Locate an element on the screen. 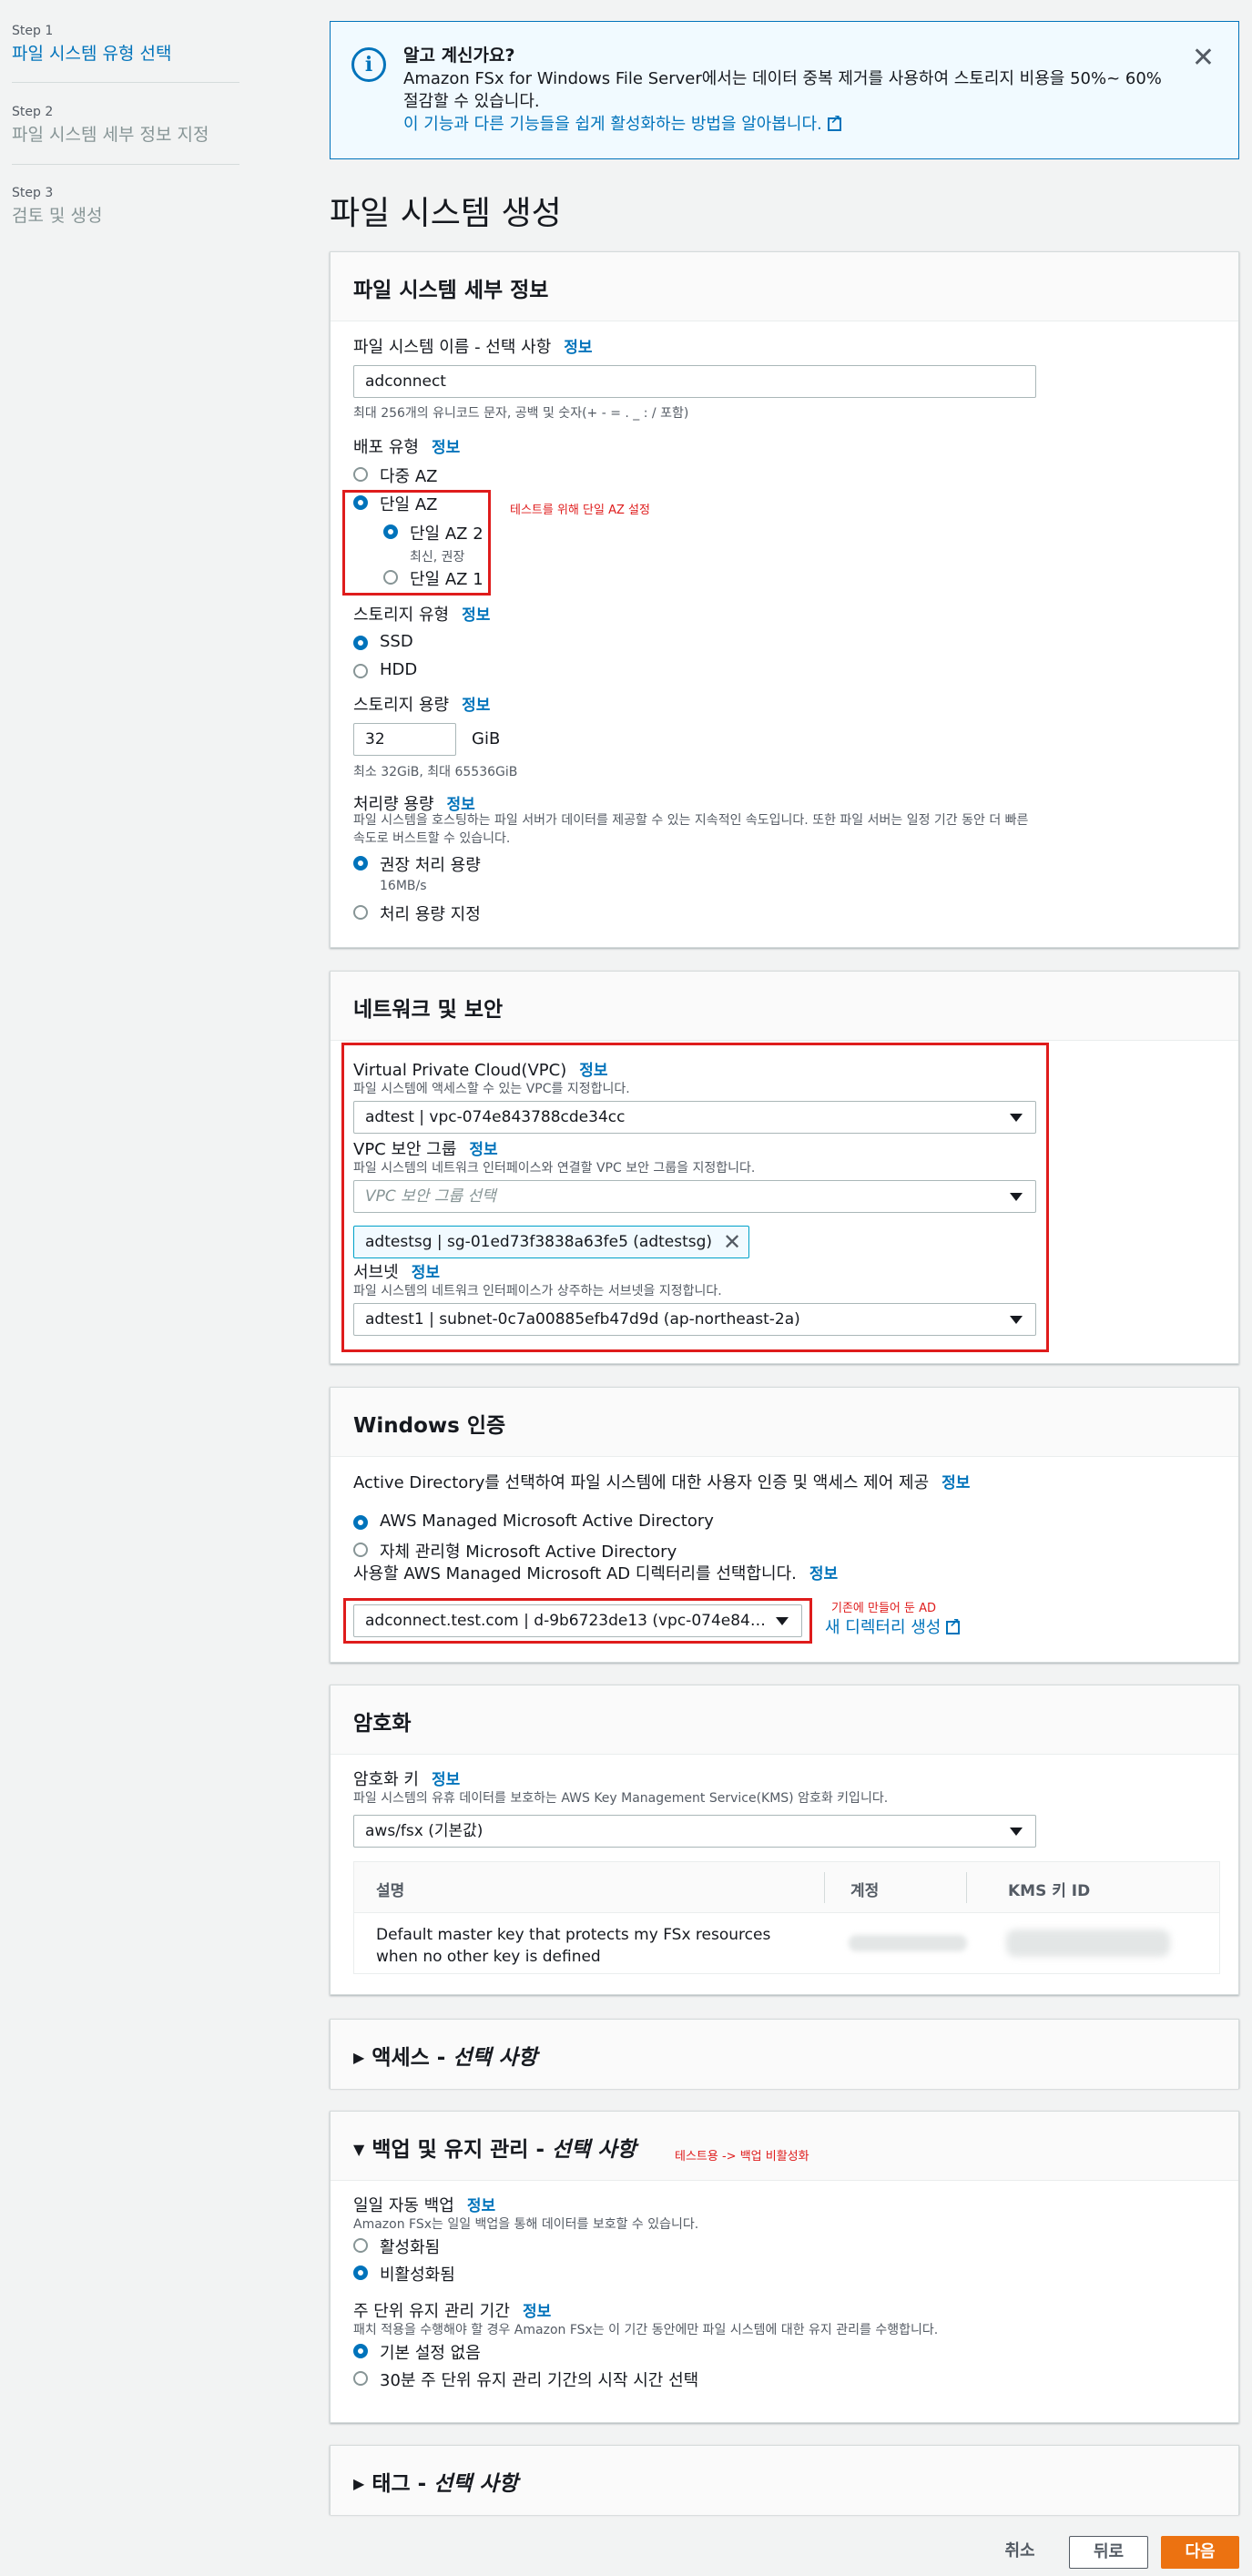 The height and width of the screenshot is (2576, 1252). step-3: Step 3 검토 및 생성 is located at coordinates (57, 207).